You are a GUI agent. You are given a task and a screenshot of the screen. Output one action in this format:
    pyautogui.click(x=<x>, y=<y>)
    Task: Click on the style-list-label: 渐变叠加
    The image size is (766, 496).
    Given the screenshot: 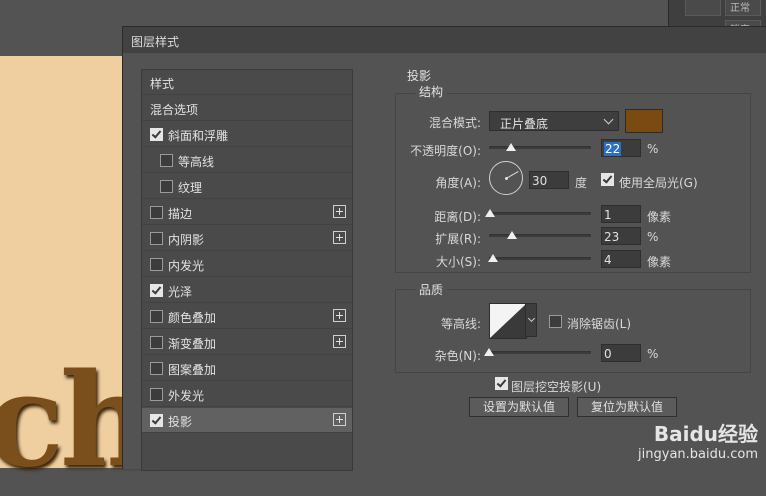 What is the action you would take?
    pyautogui.click(x=192, y=344)
    